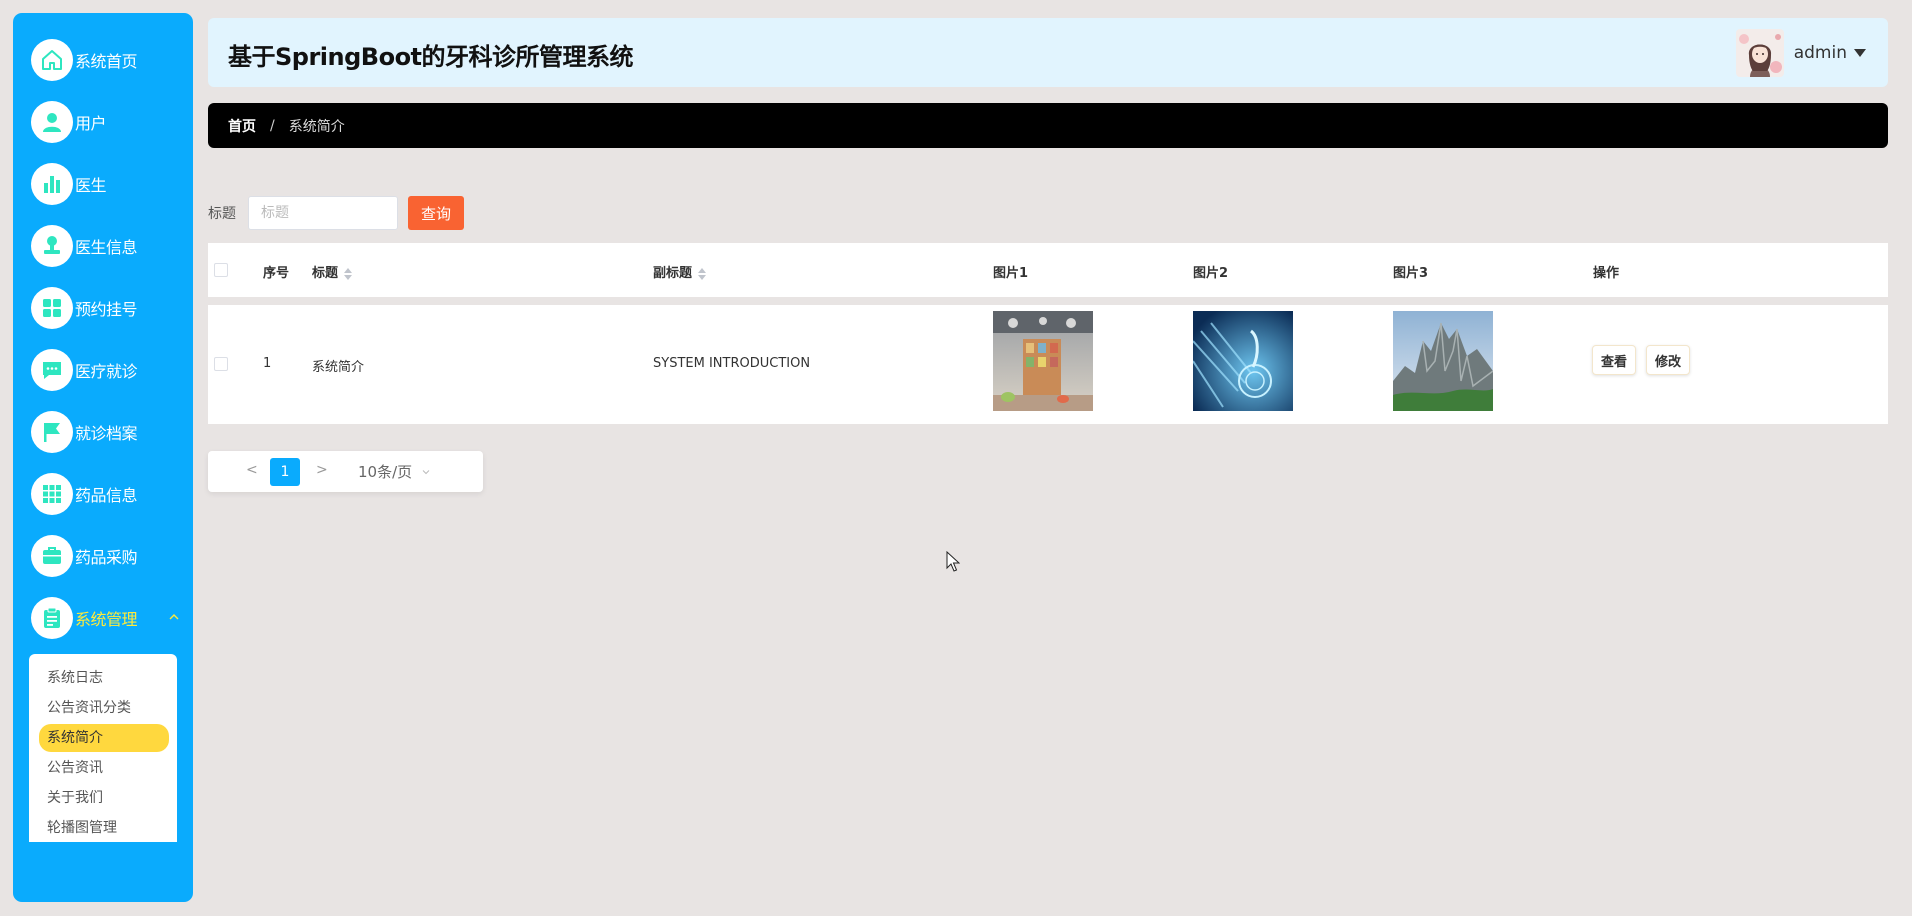 This screenshot has width=1912, height=916. Describe the element at coordinates (104, 798) in the screenshot. I see `submenu-item-about: 关于我们` at that location.